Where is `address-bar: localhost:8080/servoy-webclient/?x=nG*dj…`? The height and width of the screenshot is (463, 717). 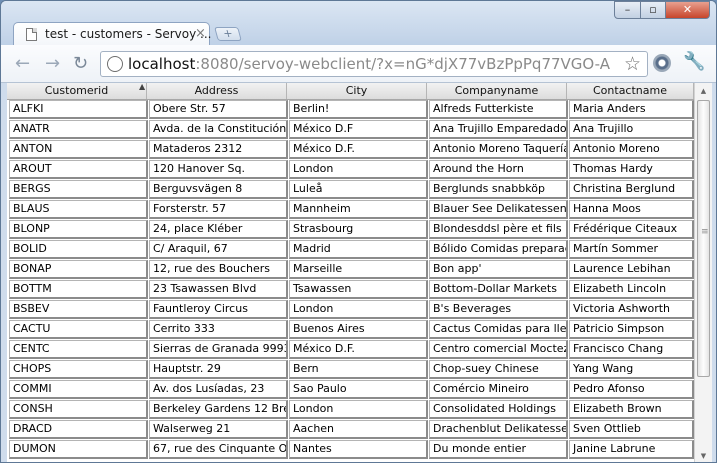
address-bar: localhost:8080/servoy-webclient/?x=nG*dj… is located at coordinates (374, 64).